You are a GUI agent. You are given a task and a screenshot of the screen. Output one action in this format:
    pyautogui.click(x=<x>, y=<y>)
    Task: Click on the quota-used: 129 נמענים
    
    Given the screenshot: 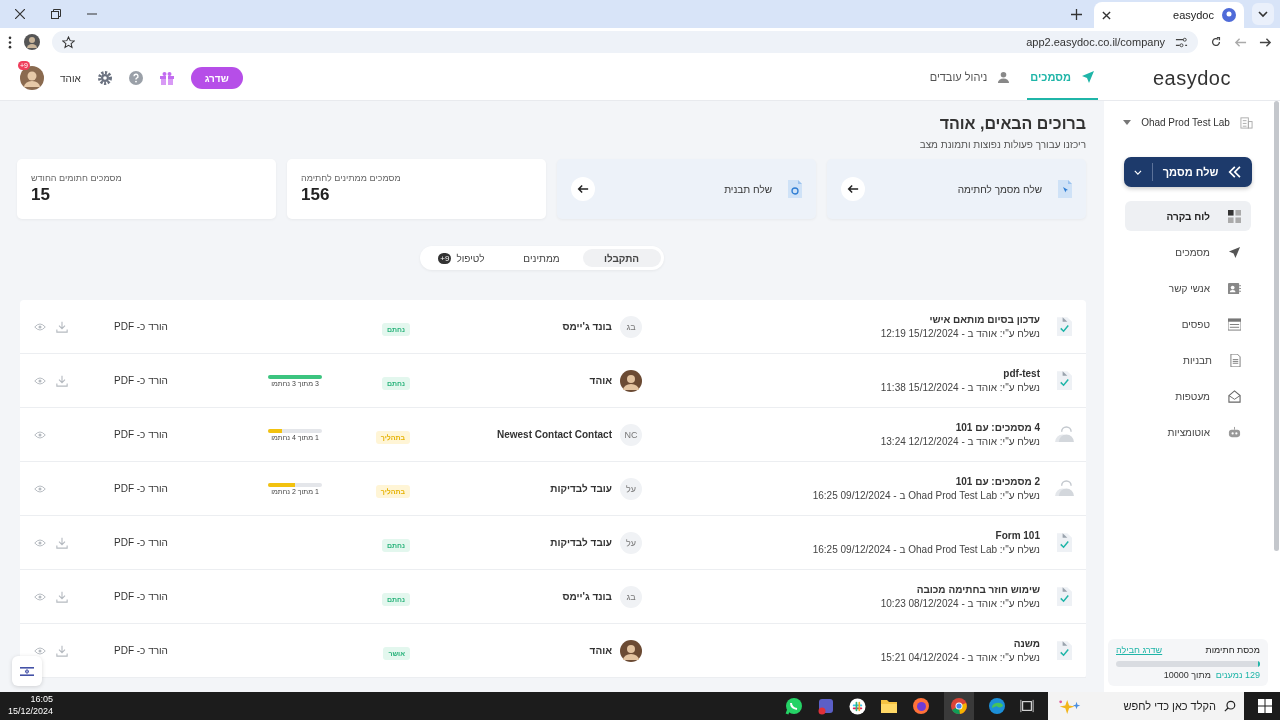 What is the action you would take?
    pyautogui.click(x=1237, y=675)
    